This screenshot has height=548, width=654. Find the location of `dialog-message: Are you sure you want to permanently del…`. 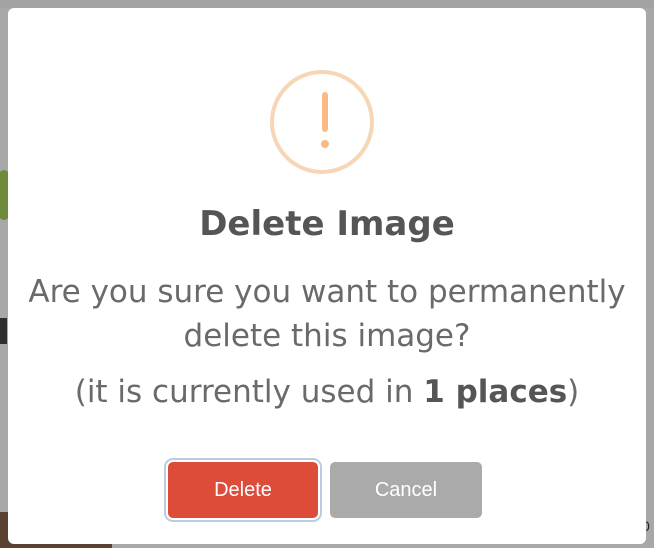

dialog-message: Are you sure you want to permanently del… is located at coordinates (327, 314).